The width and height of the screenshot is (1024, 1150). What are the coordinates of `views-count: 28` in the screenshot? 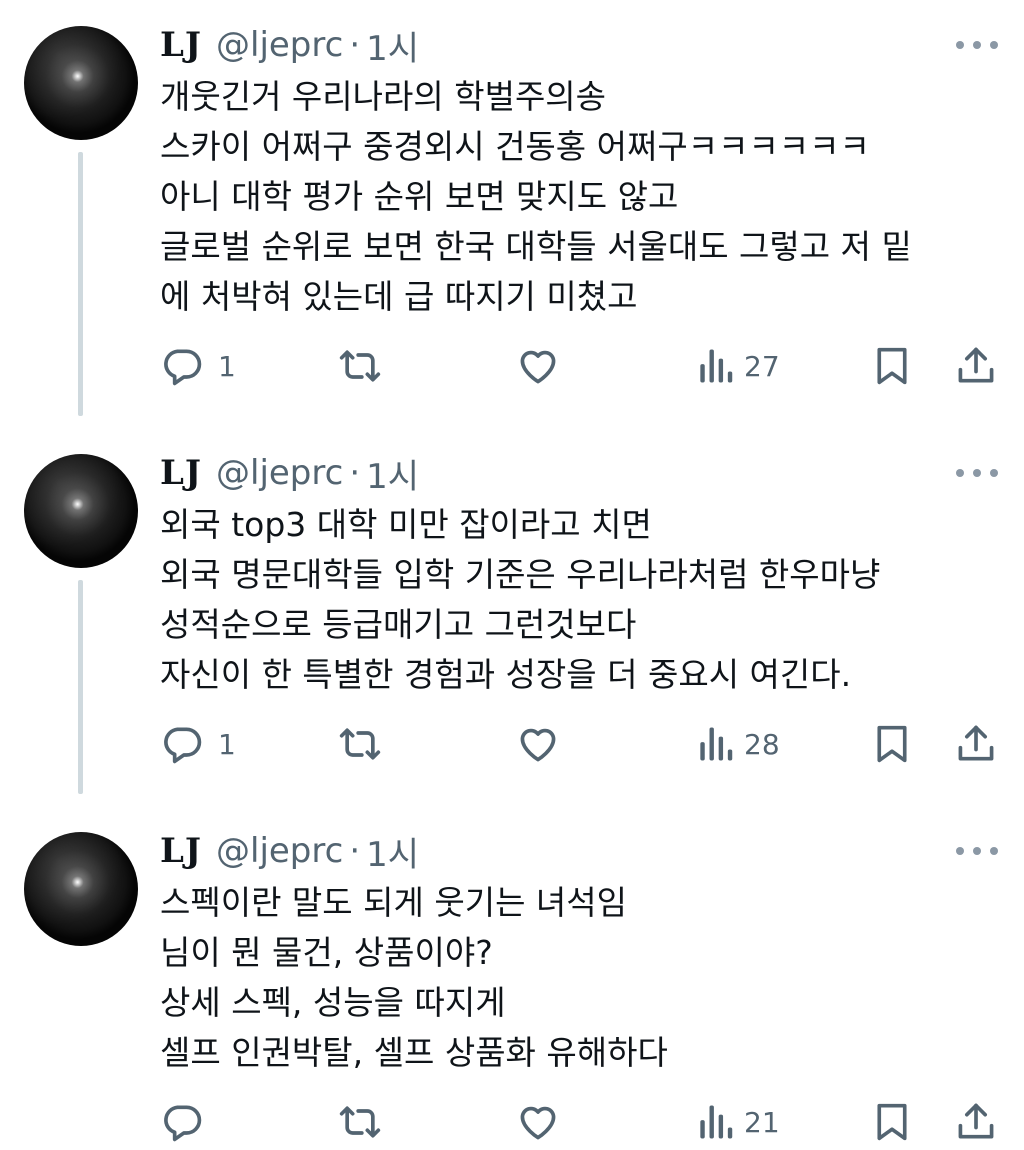 It's located at (762, 744).